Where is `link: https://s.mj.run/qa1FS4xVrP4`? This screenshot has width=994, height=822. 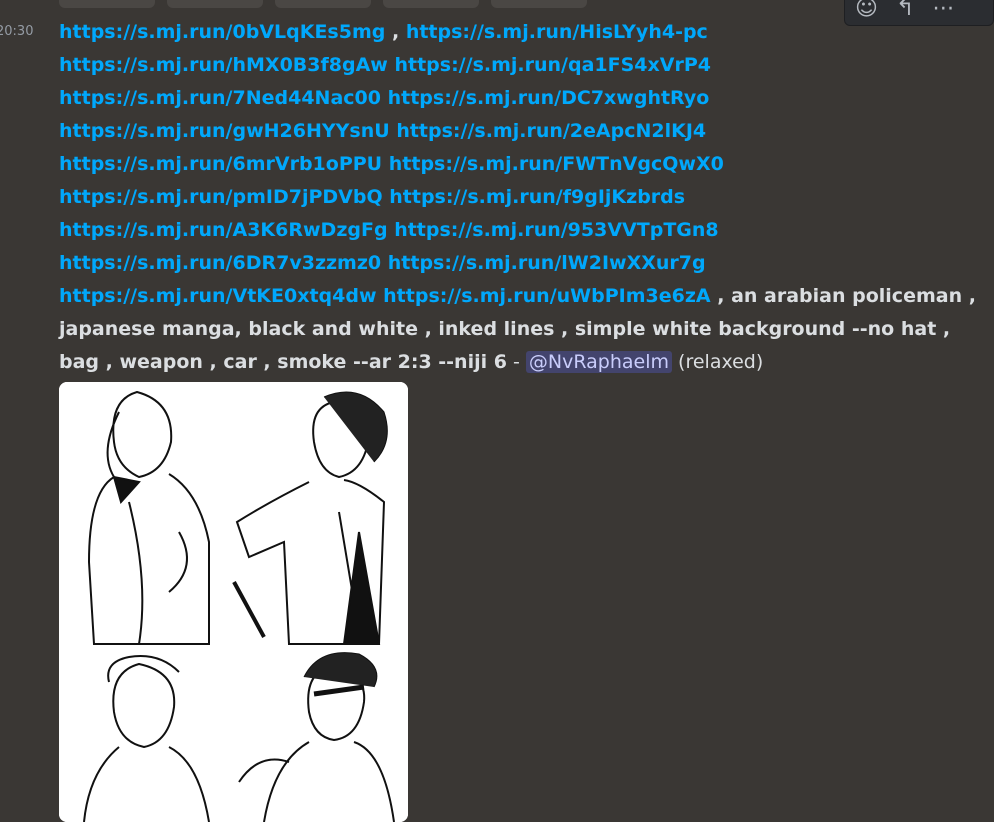
link: https://s.mj.run/qa1FS4xVrP4 is located at coordinates (552, 65).